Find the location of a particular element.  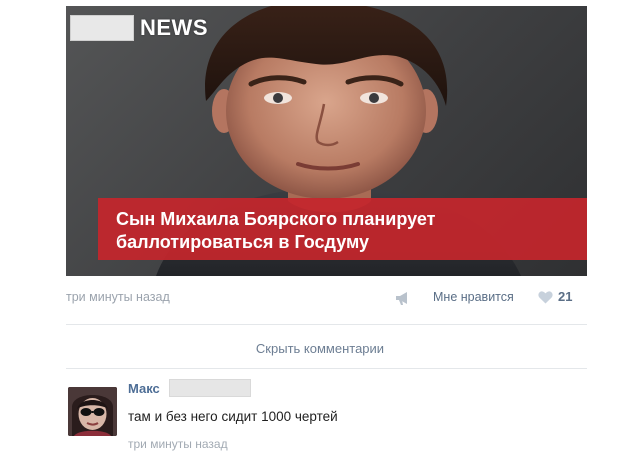

redacted-surname is located at coordinates (210, 388).